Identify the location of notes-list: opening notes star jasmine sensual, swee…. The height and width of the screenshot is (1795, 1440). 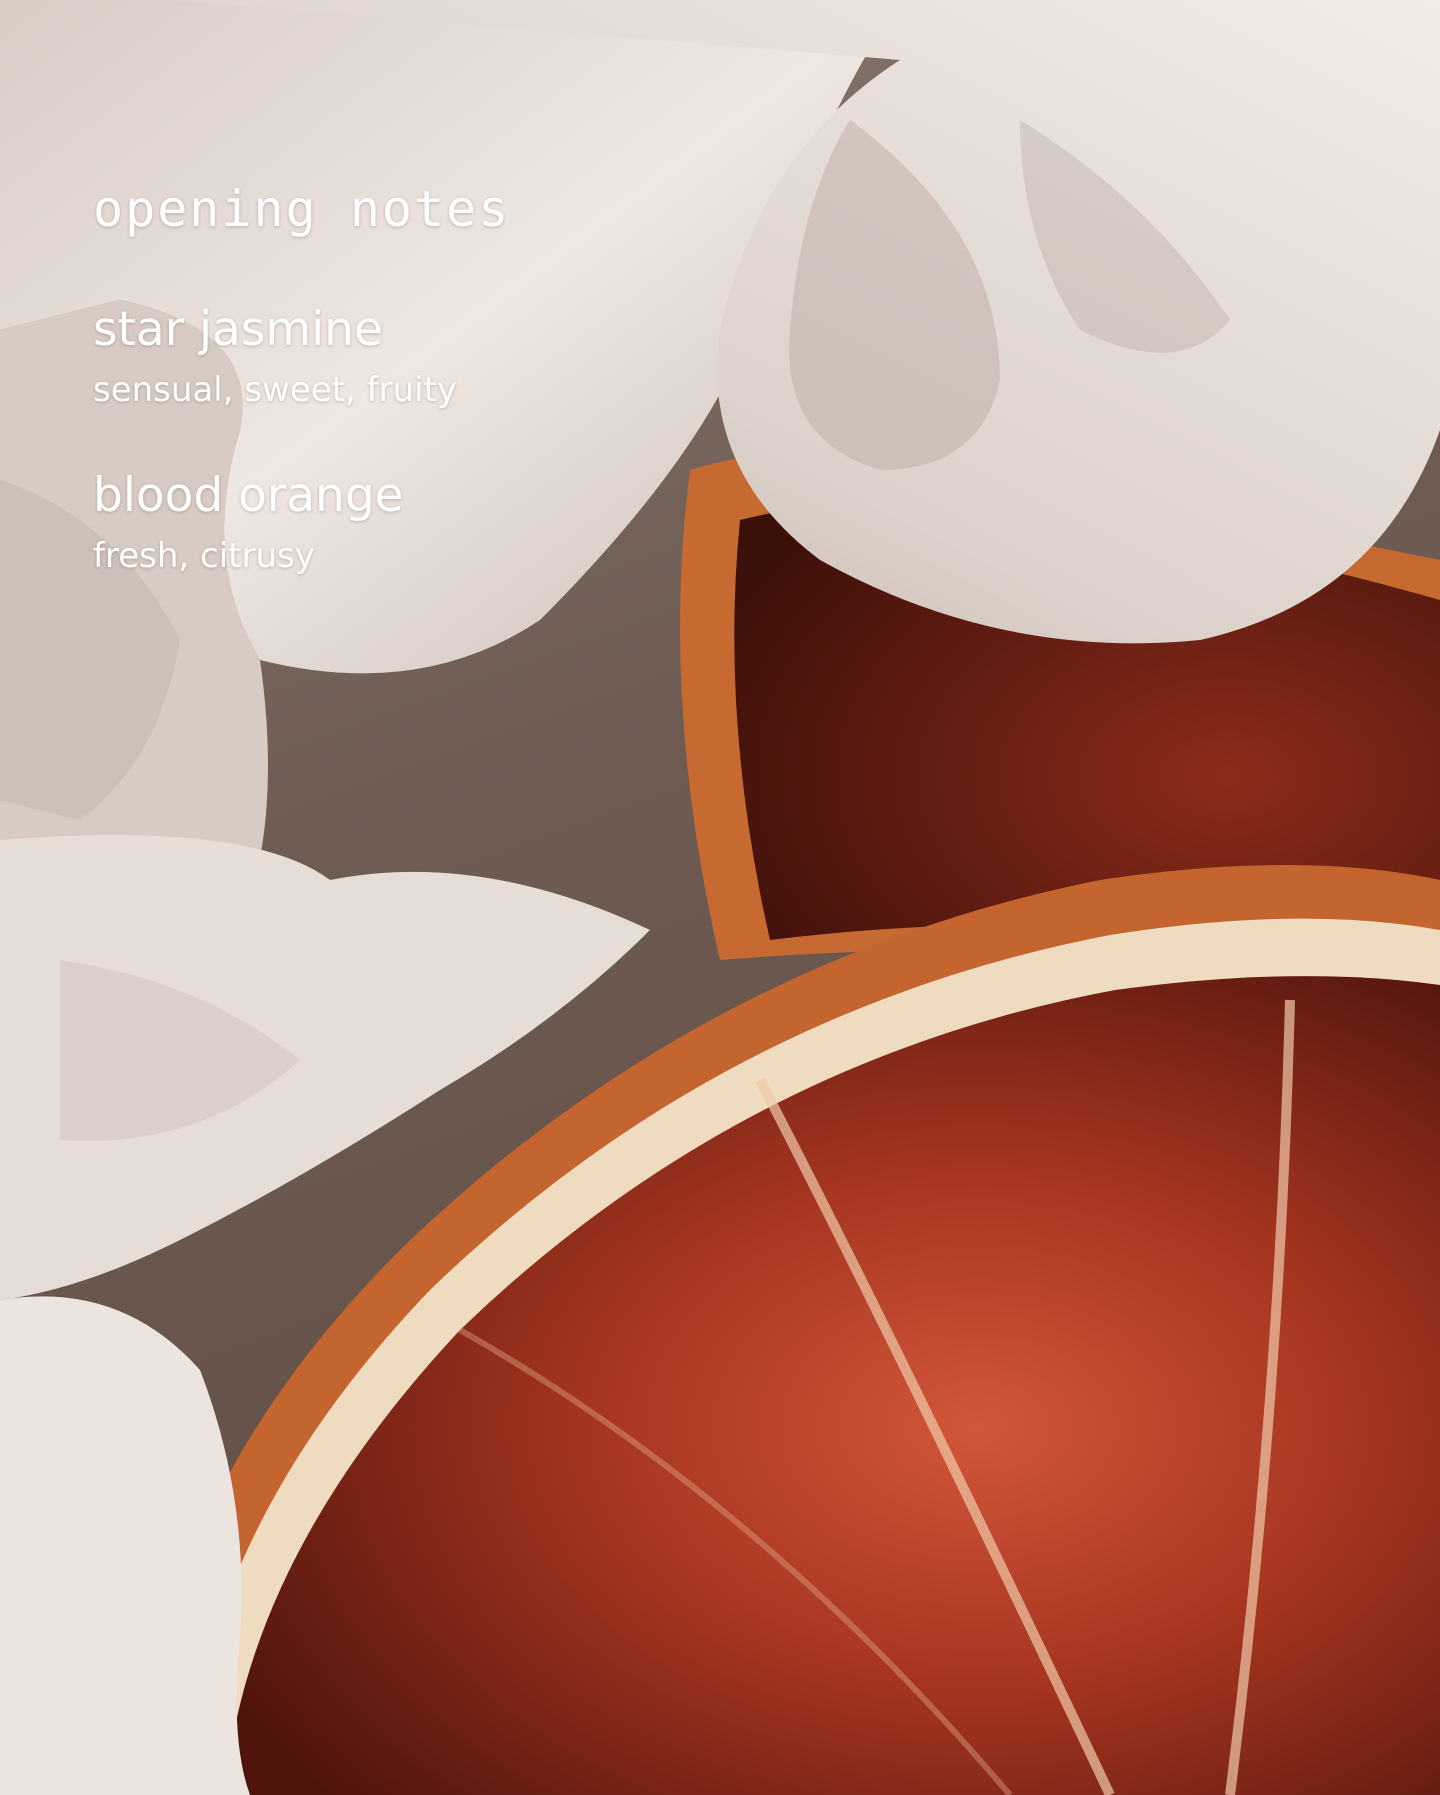
(301, 407).